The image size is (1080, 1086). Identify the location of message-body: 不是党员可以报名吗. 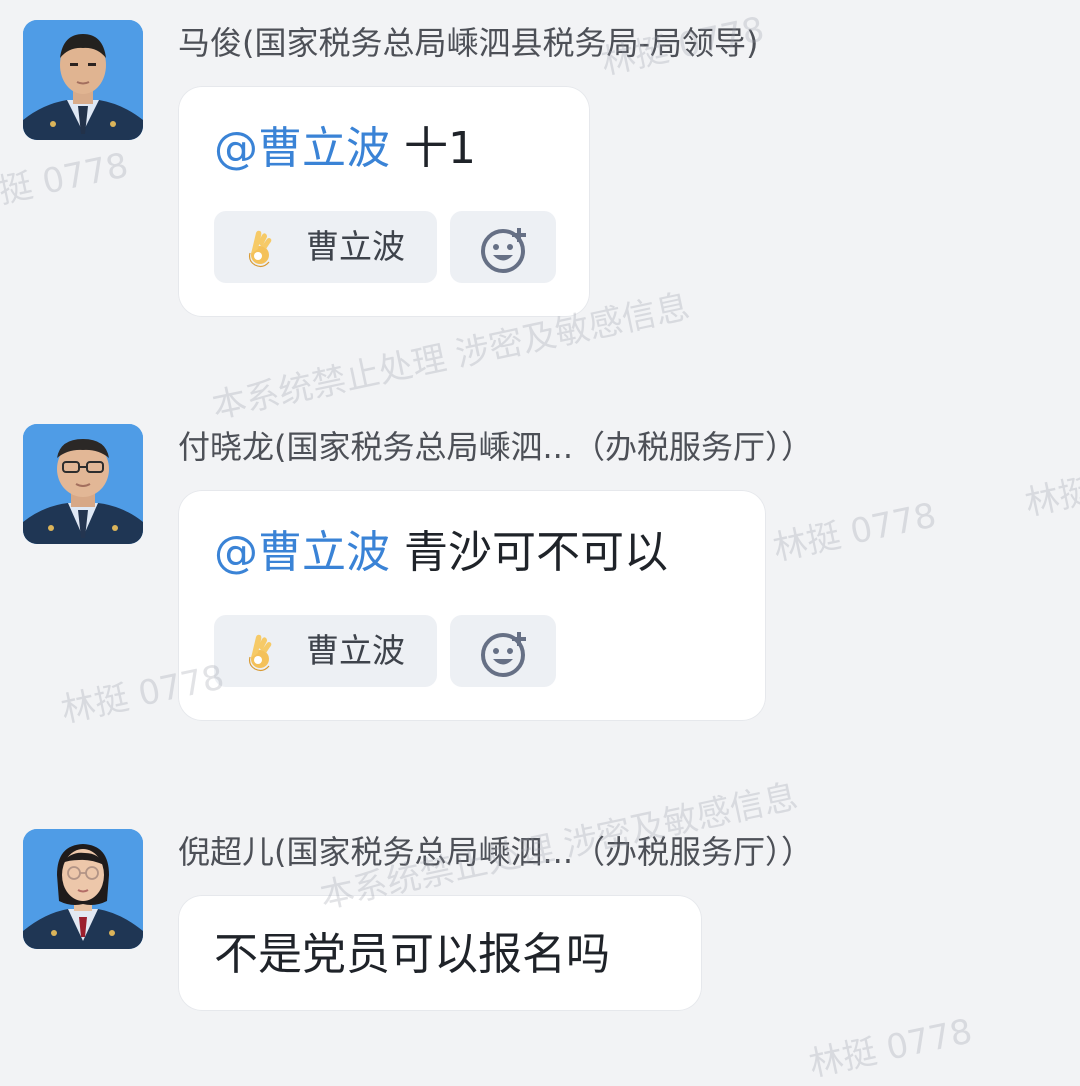
(412, 954).